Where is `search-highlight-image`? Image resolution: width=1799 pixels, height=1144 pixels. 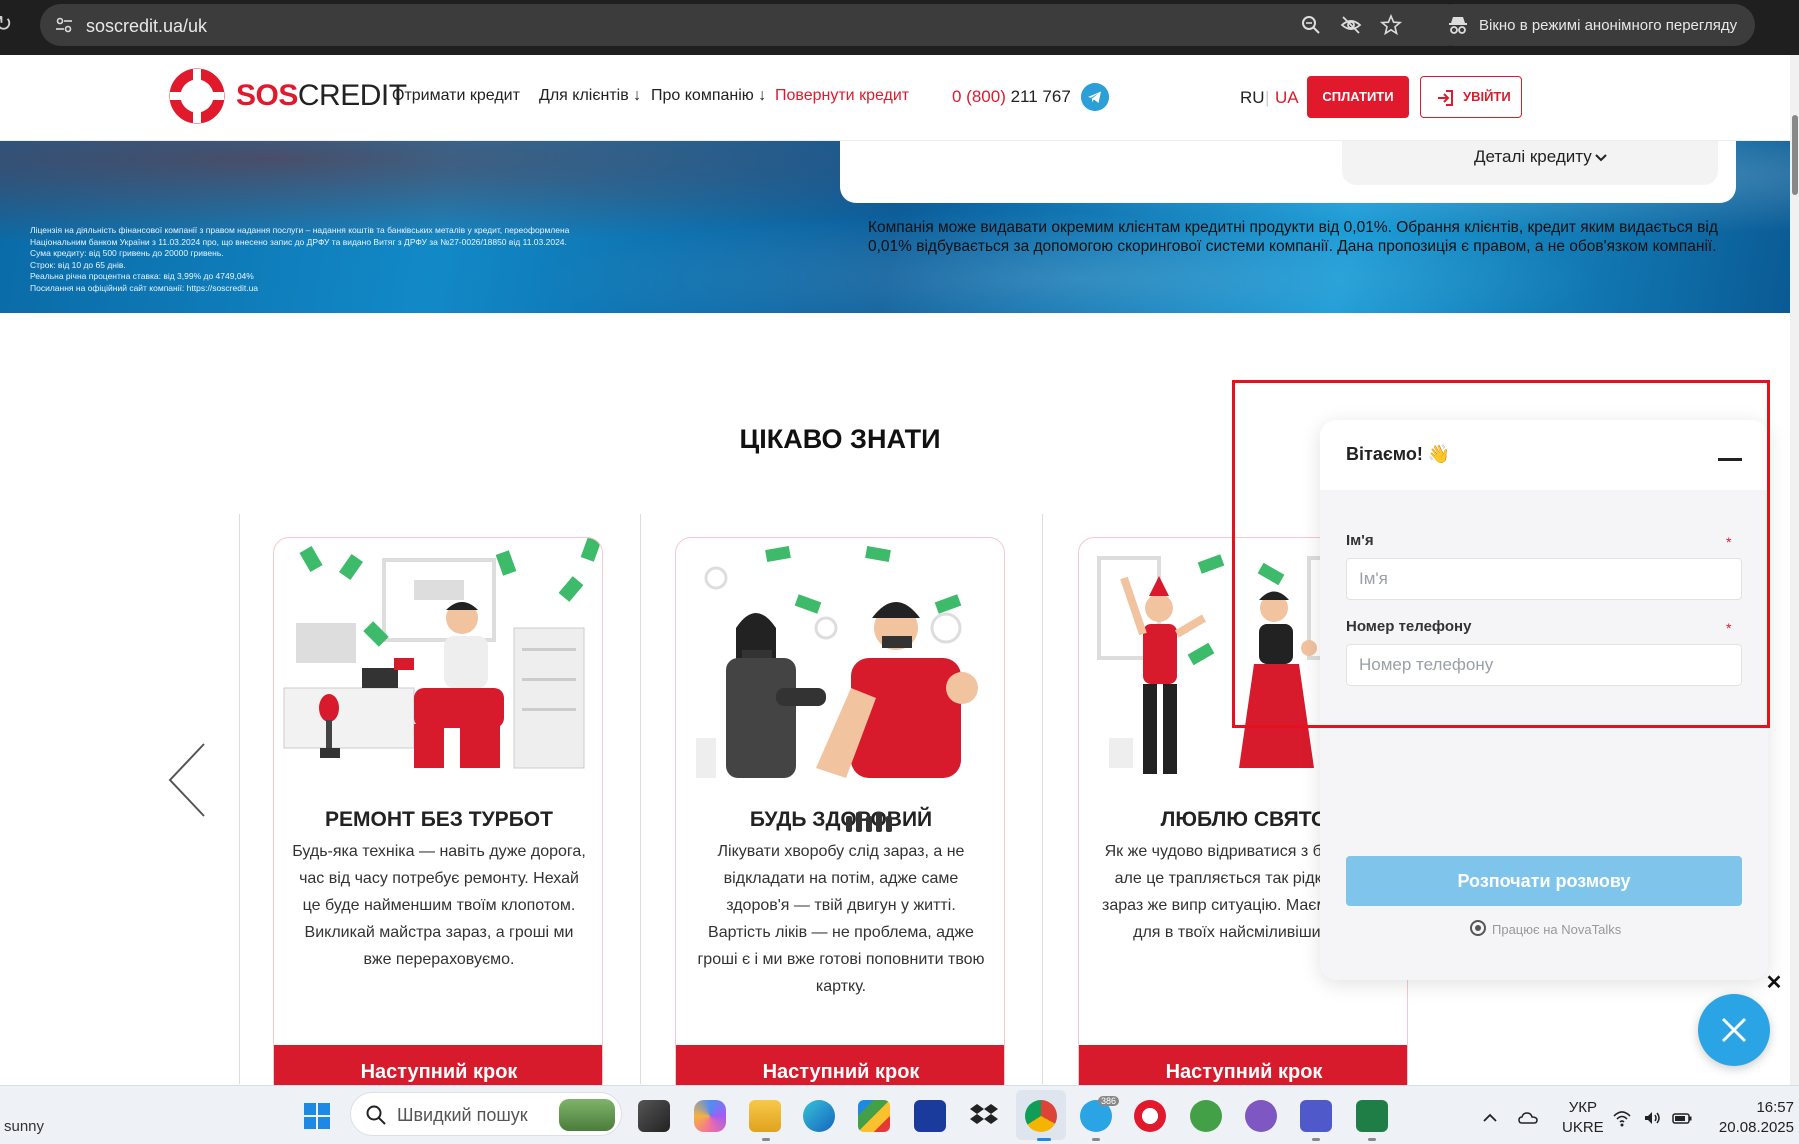 search-highlight-image is located at coordinates (587, 1115).